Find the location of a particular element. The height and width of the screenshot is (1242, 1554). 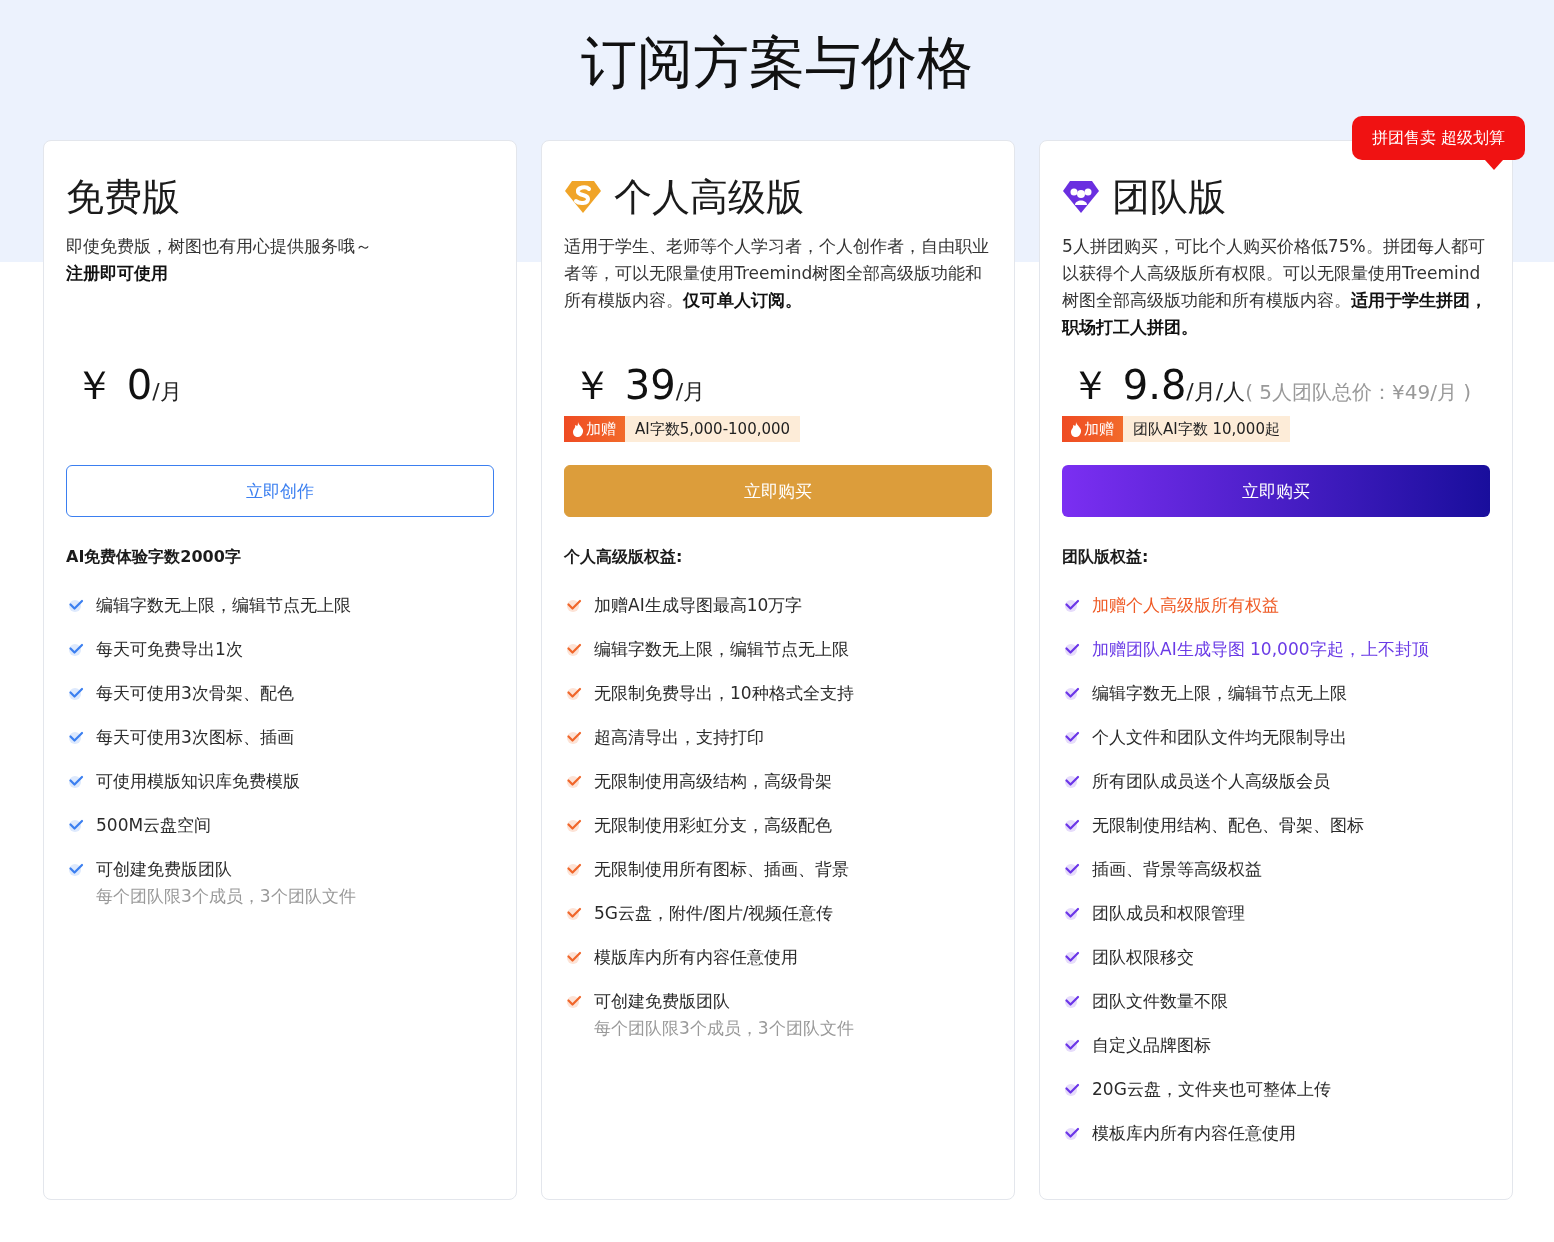

benefit-text: 500M云盘空间 is located at coordinates (154, 825).